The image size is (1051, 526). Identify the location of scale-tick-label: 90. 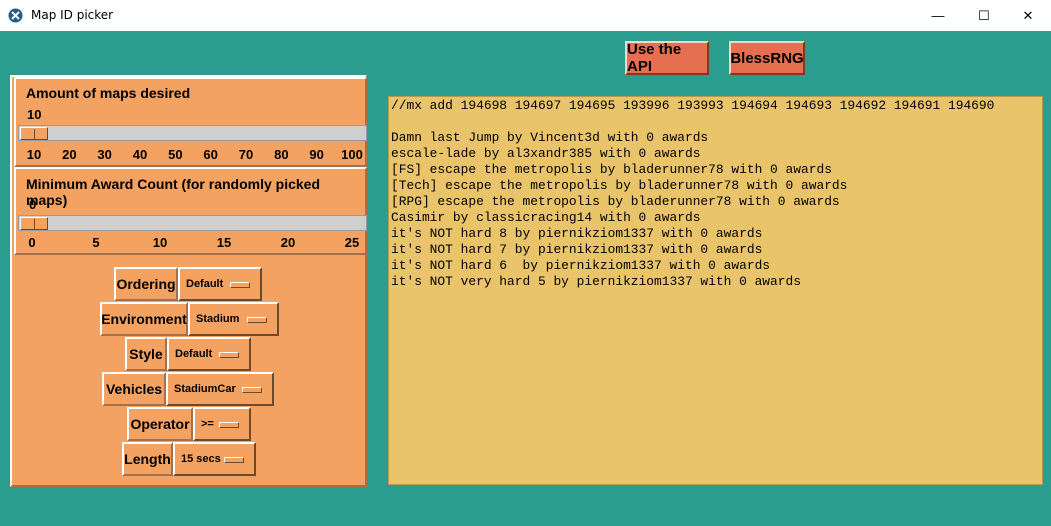
(316, 154).